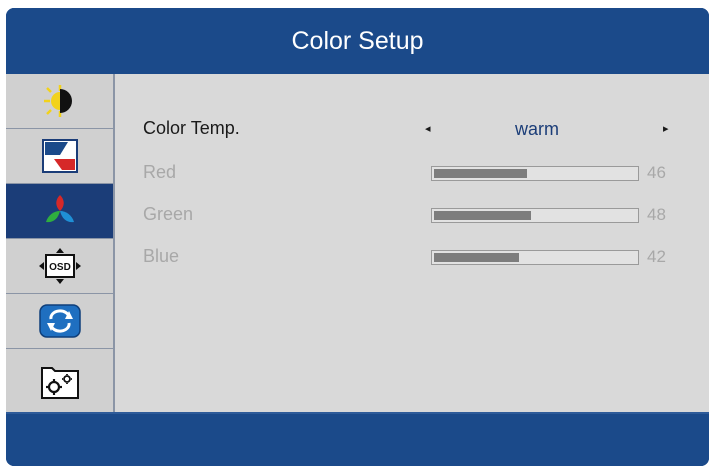 Image resolution: width=715 pixels, height=470 pixels. What do you see at coordinates (535, 257) in the screenshot?
I see `blue-slider` at bounding box center [535, 257].